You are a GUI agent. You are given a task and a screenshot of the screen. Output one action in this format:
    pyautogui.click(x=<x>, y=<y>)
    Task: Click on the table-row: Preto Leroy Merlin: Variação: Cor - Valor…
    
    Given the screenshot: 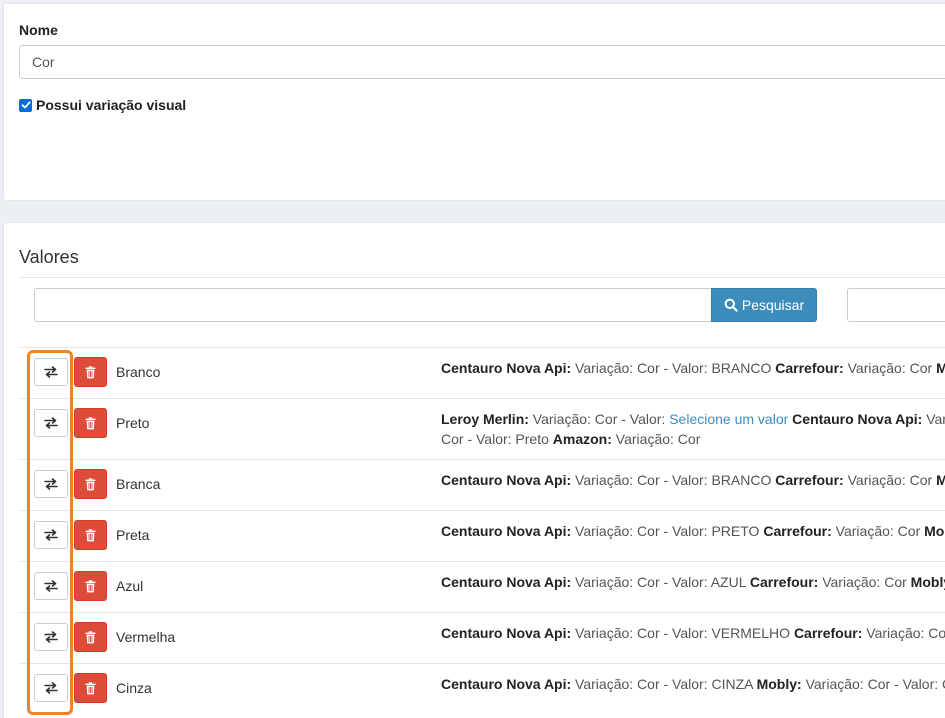 What is the action you would take?
    pyautogui.click(x=482, y=428)
    